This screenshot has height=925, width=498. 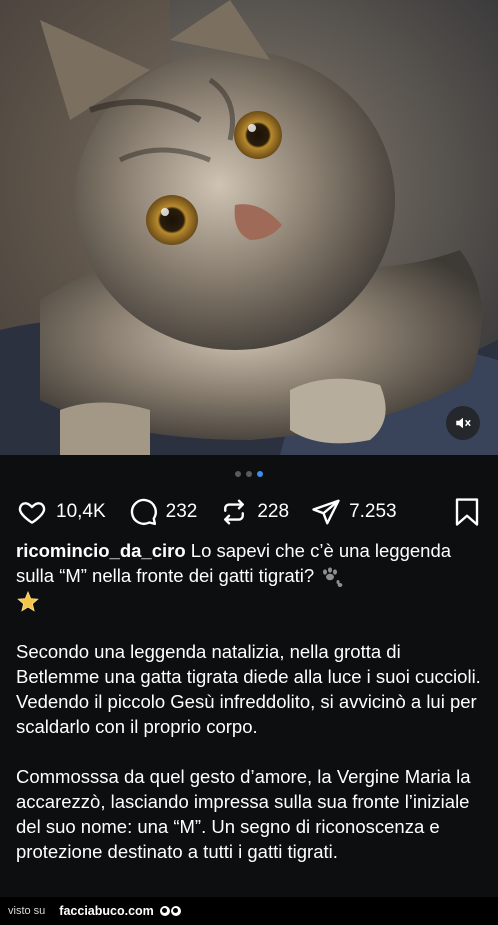 I want to click on repost-icon, so click(x=234, y=512).